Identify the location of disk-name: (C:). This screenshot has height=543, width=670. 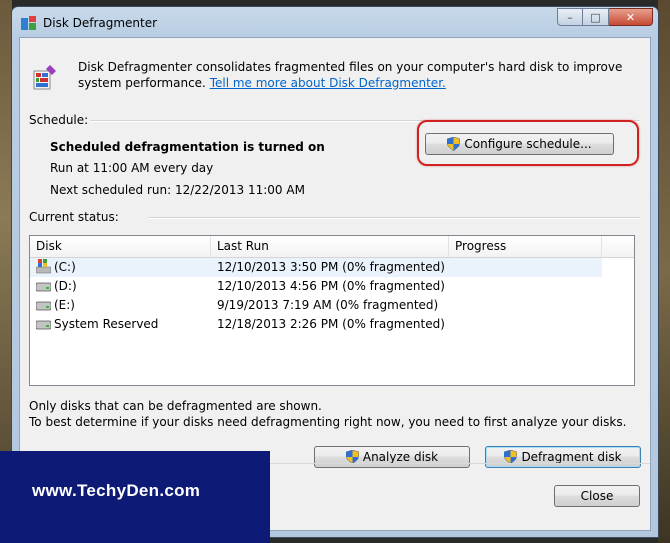
(65, 267).